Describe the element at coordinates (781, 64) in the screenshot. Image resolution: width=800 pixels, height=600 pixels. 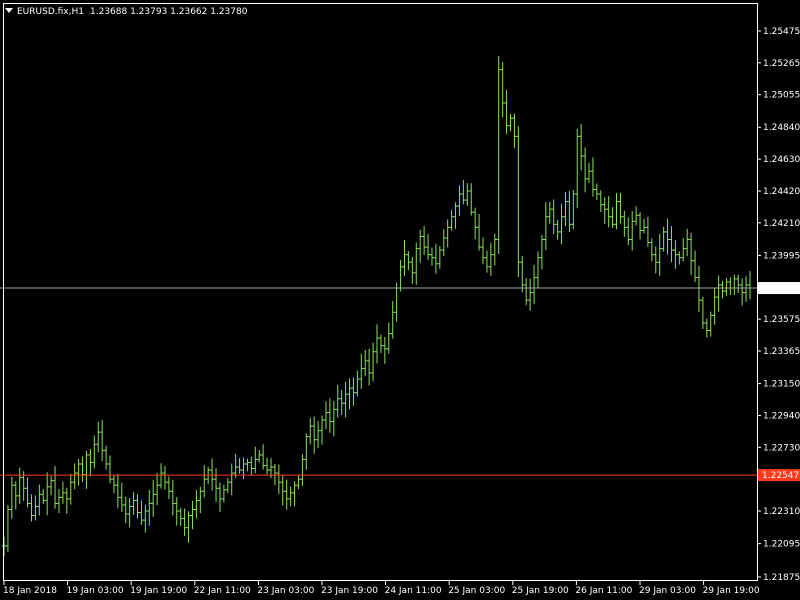
I see `price-tick-label: 1.25265` at that location.